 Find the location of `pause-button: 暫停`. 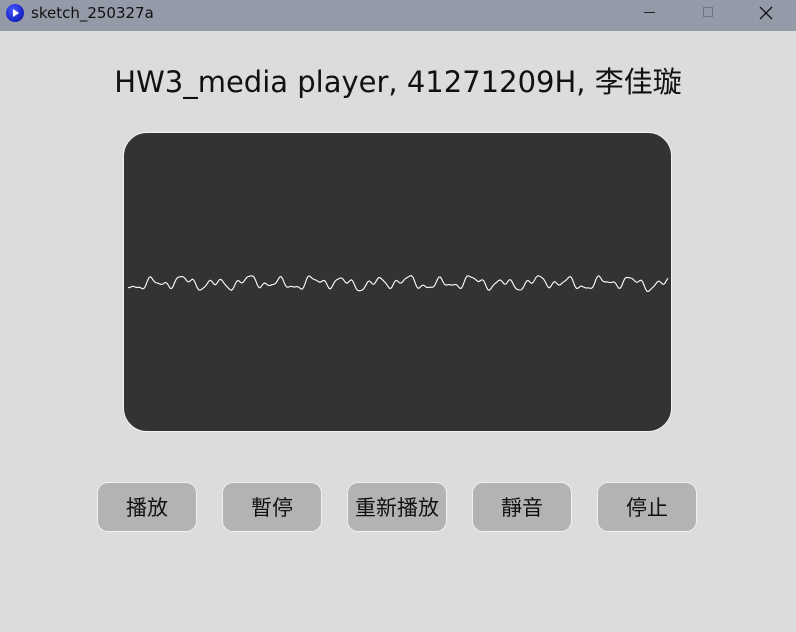

pause-button: 暫停 is located at coordinates (272, 507).